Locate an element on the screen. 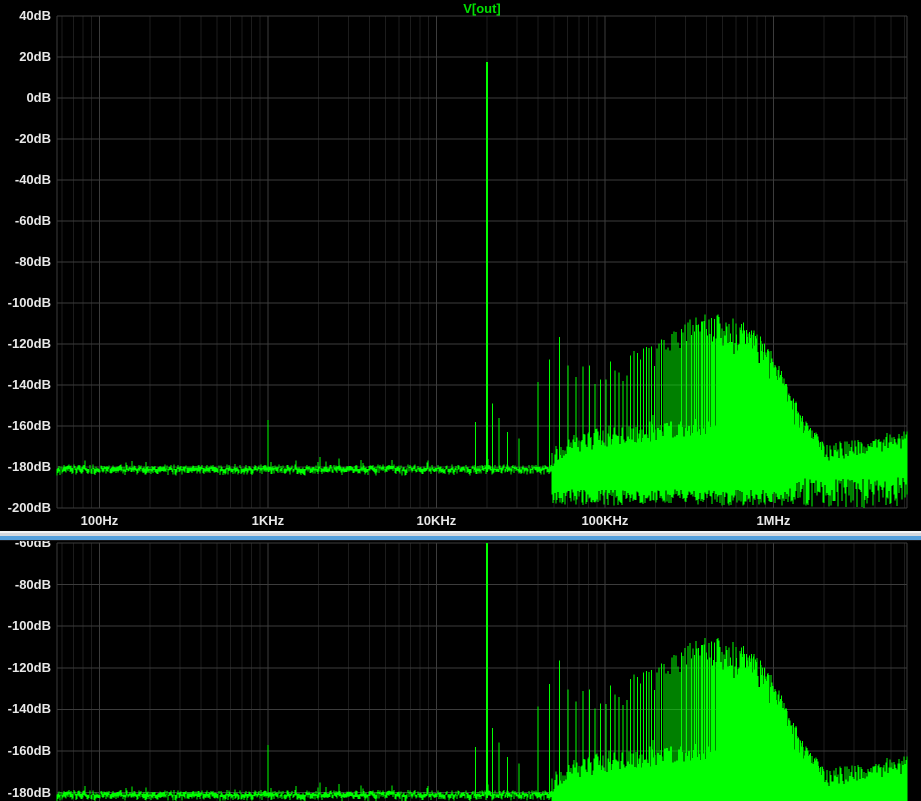  x-axis-label: 100Hz is located at coordinates (99, 520).